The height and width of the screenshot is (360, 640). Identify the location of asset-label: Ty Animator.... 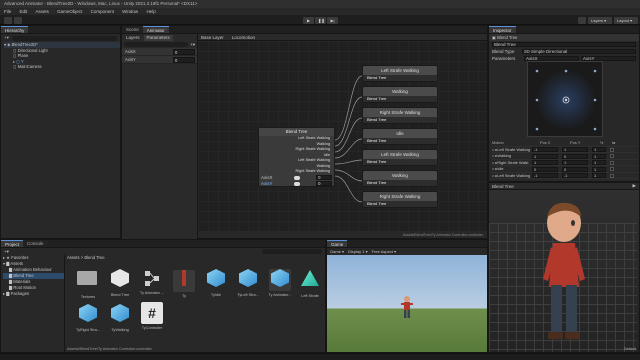
(280, 295).